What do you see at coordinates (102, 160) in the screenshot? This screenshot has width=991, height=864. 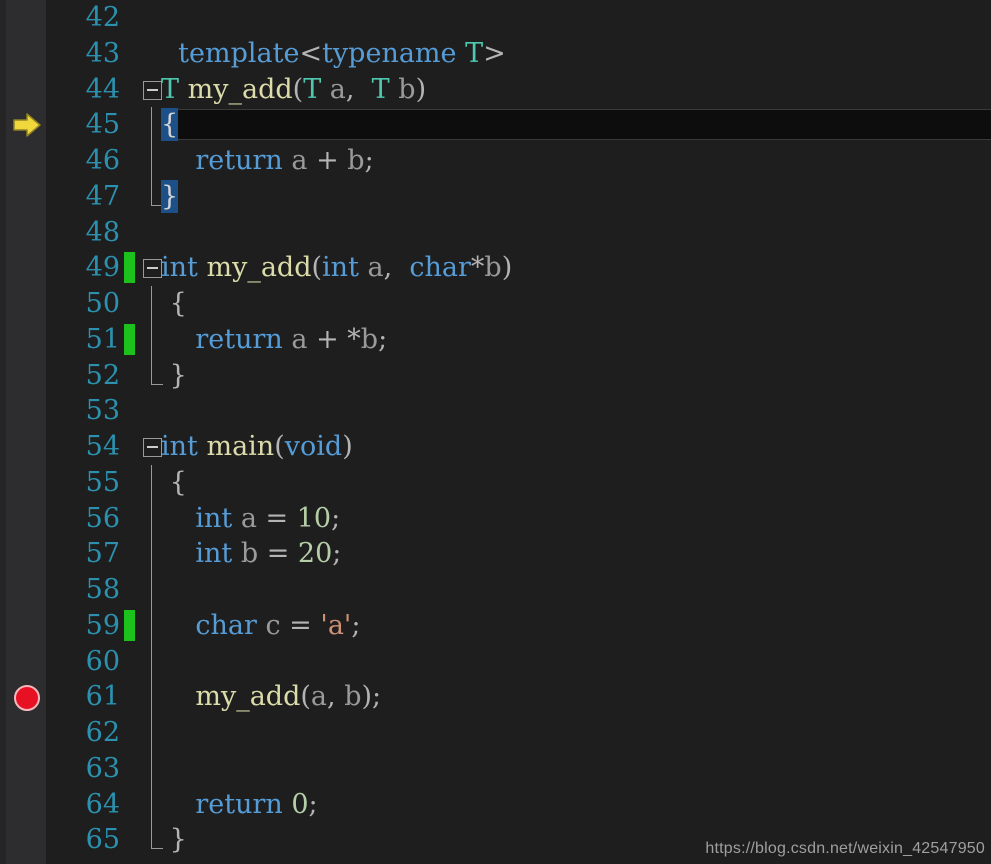 I see `line-number: 46` at bounding box center [102, 160].